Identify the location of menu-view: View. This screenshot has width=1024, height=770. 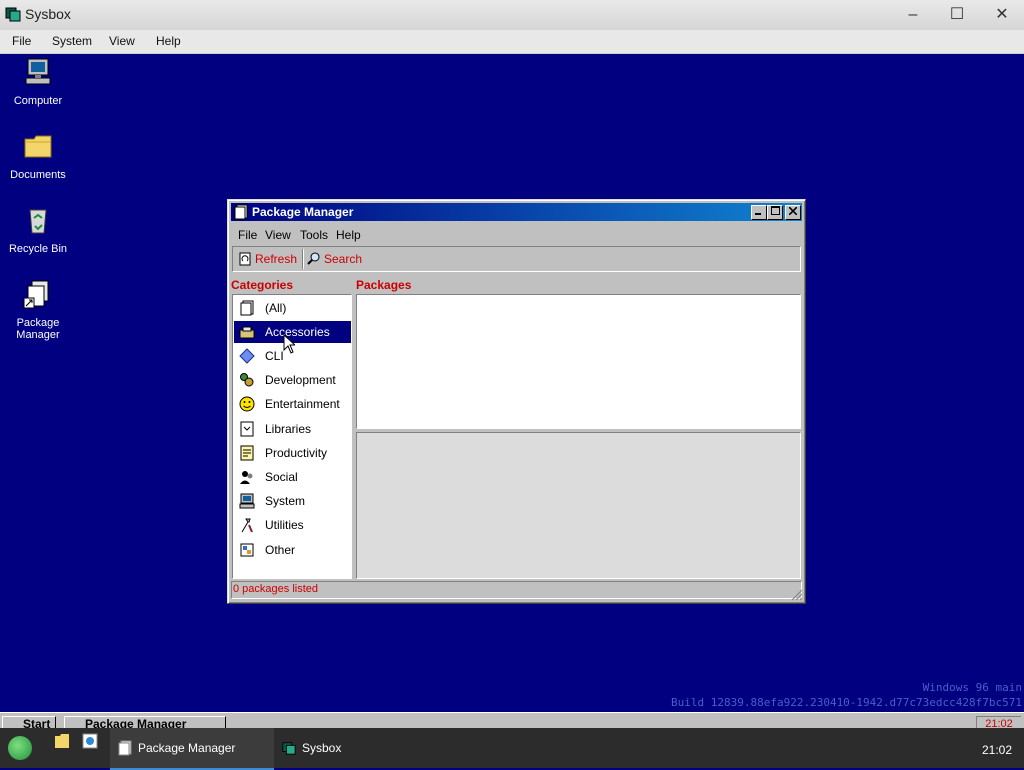
(278, 235).